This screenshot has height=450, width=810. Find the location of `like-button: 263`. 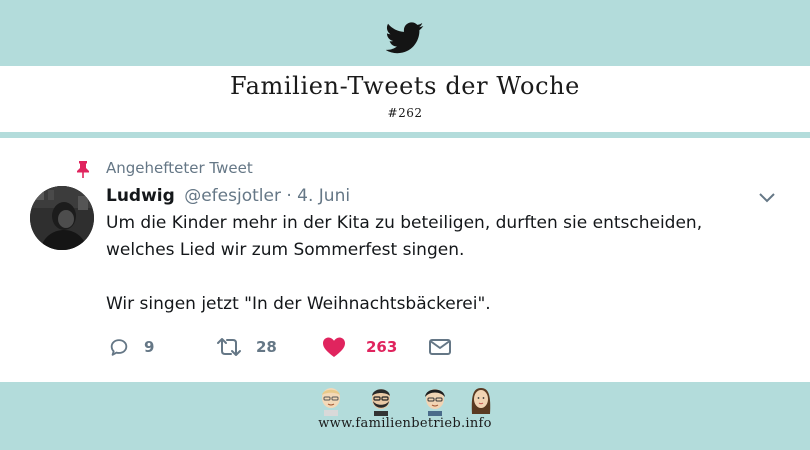

like-button: 263 is located at coordinates (359, 347).